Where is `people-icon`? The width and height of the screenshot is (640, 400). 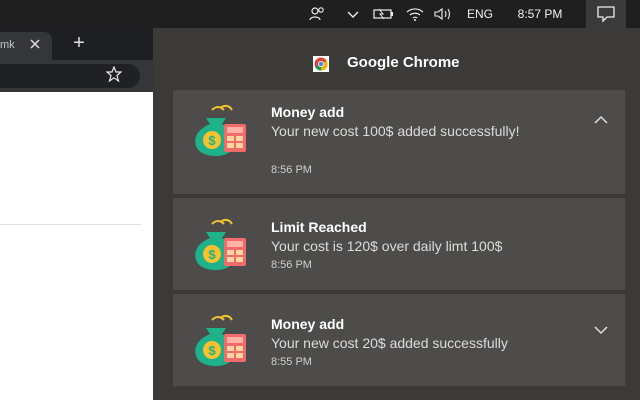 people-icon is located at coordinates (317, 14).